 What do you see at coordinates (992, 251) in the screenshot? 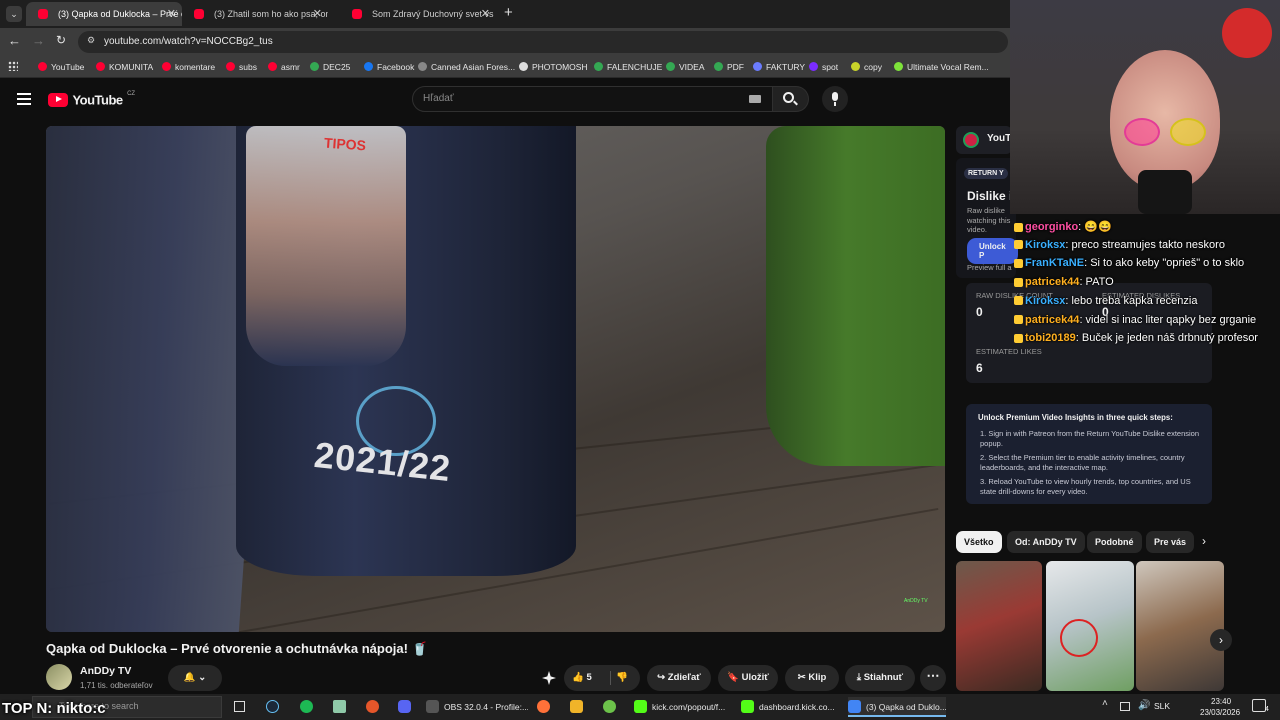
I see `ryd-unlock-button: Unlock P` at bounding box center [992, 251].